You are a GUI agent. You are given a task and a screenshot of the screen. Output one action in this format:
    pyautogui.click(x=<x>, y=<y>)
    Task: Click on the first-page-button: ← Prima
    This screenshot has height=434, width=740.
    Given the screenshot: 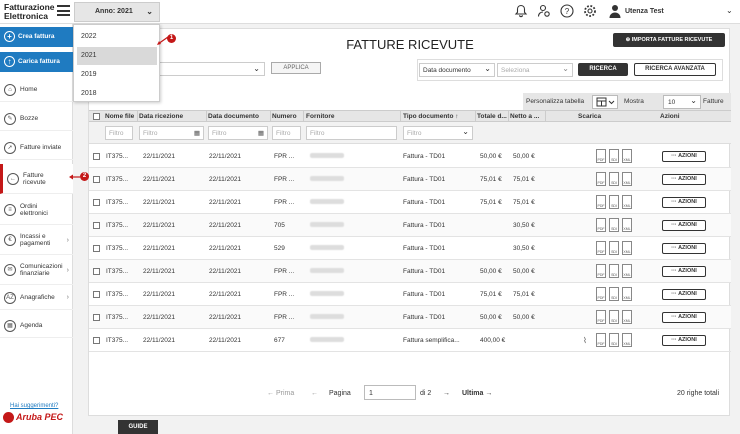 What is the action you would take?
    pyautogui.click(x=280, y=393)
    